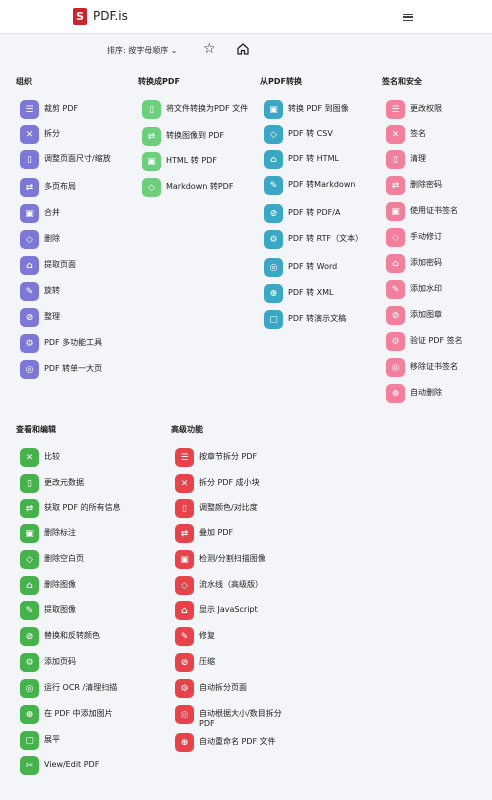  I want to click on tool-item-advanced: ⇄ 叠加 PDF, so click(234, 533).